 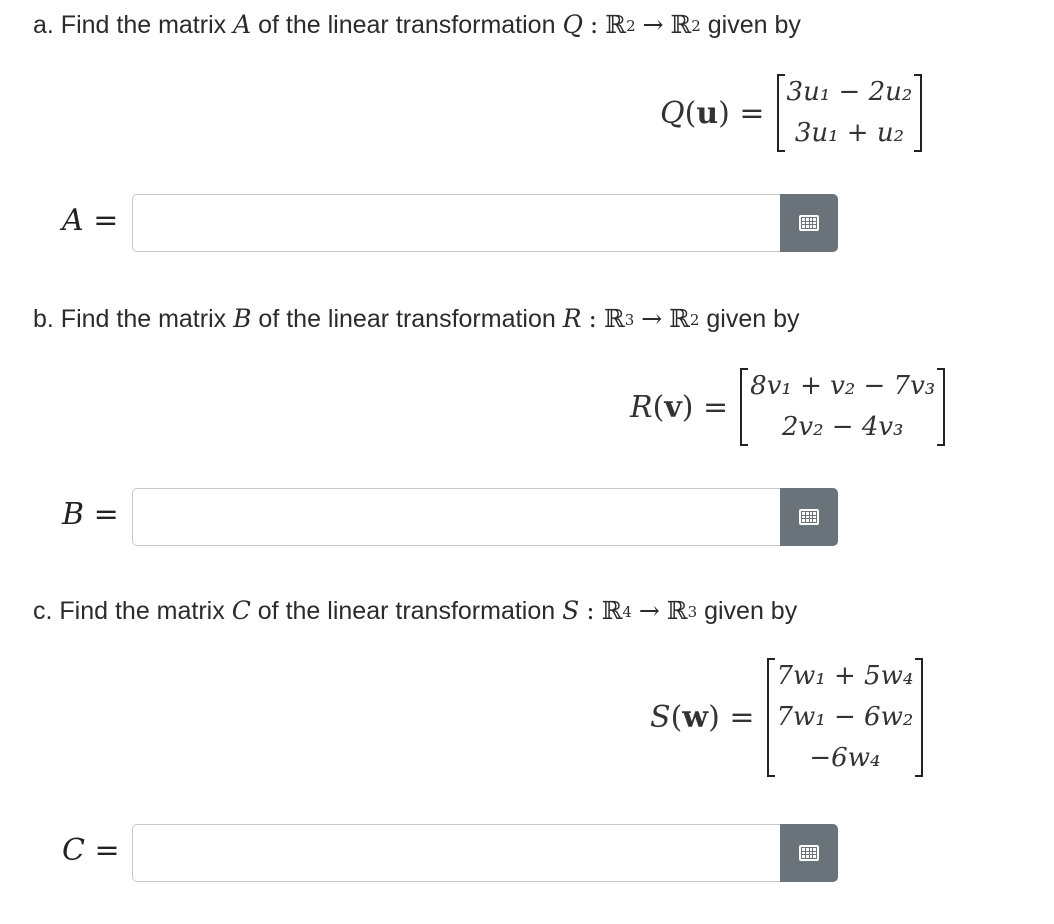 What do you see at coordinates (842, 427) in the screenshot?
I see `vector-row: 2v₂ − 4v₃` at bounding box center [842, 427].